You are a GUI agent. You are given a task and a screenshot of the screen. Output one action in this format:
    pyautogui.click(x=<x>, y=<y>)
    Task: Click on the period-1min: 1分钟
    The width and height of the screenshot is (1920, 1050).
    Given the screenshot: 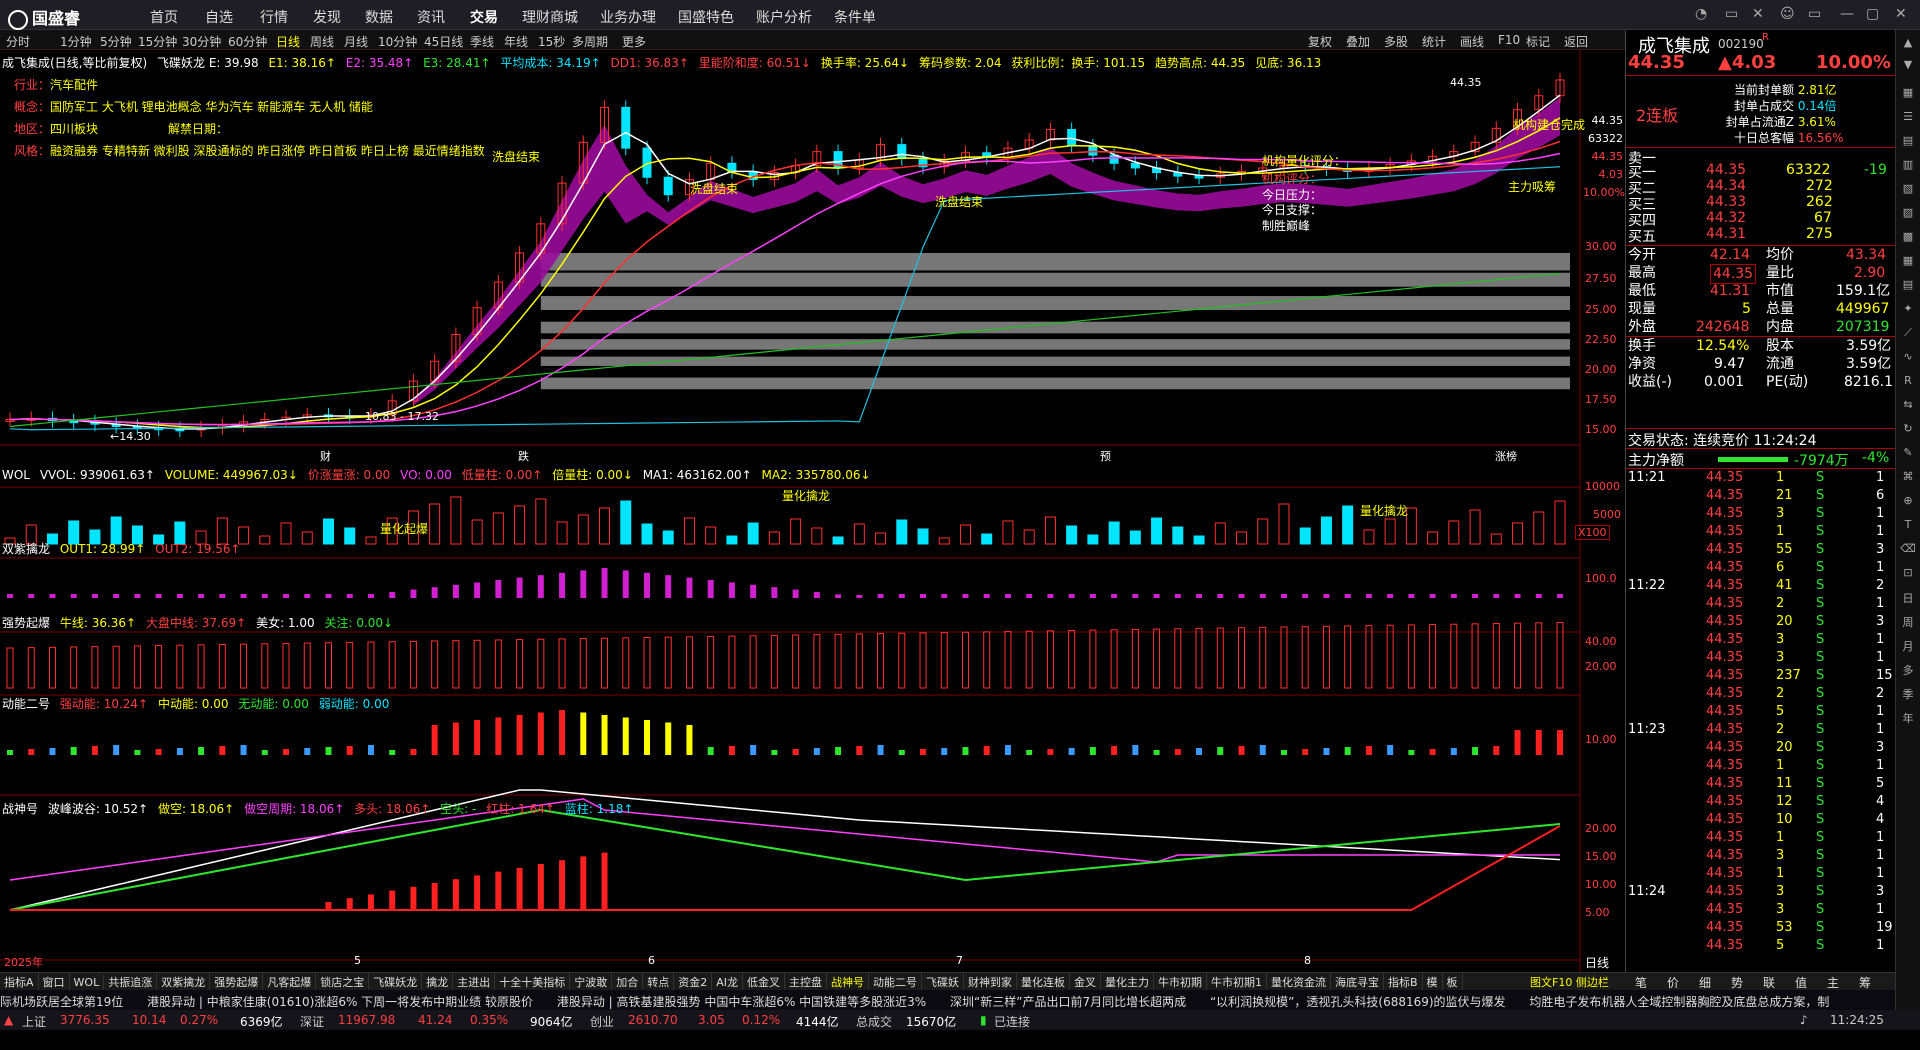 What is the action you would take?
    pyautogui.click(x=76, y=41)
    